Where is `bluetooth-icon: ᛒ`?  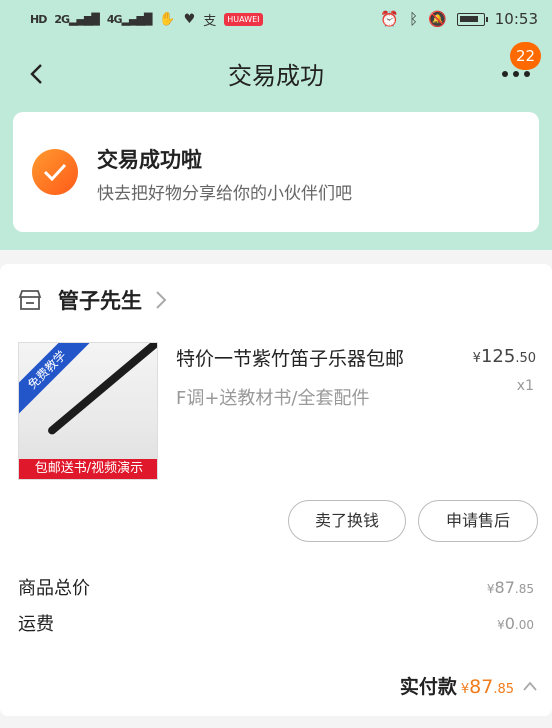 bluetooth-icon: ᛒ is located at coordinates (414, 19).